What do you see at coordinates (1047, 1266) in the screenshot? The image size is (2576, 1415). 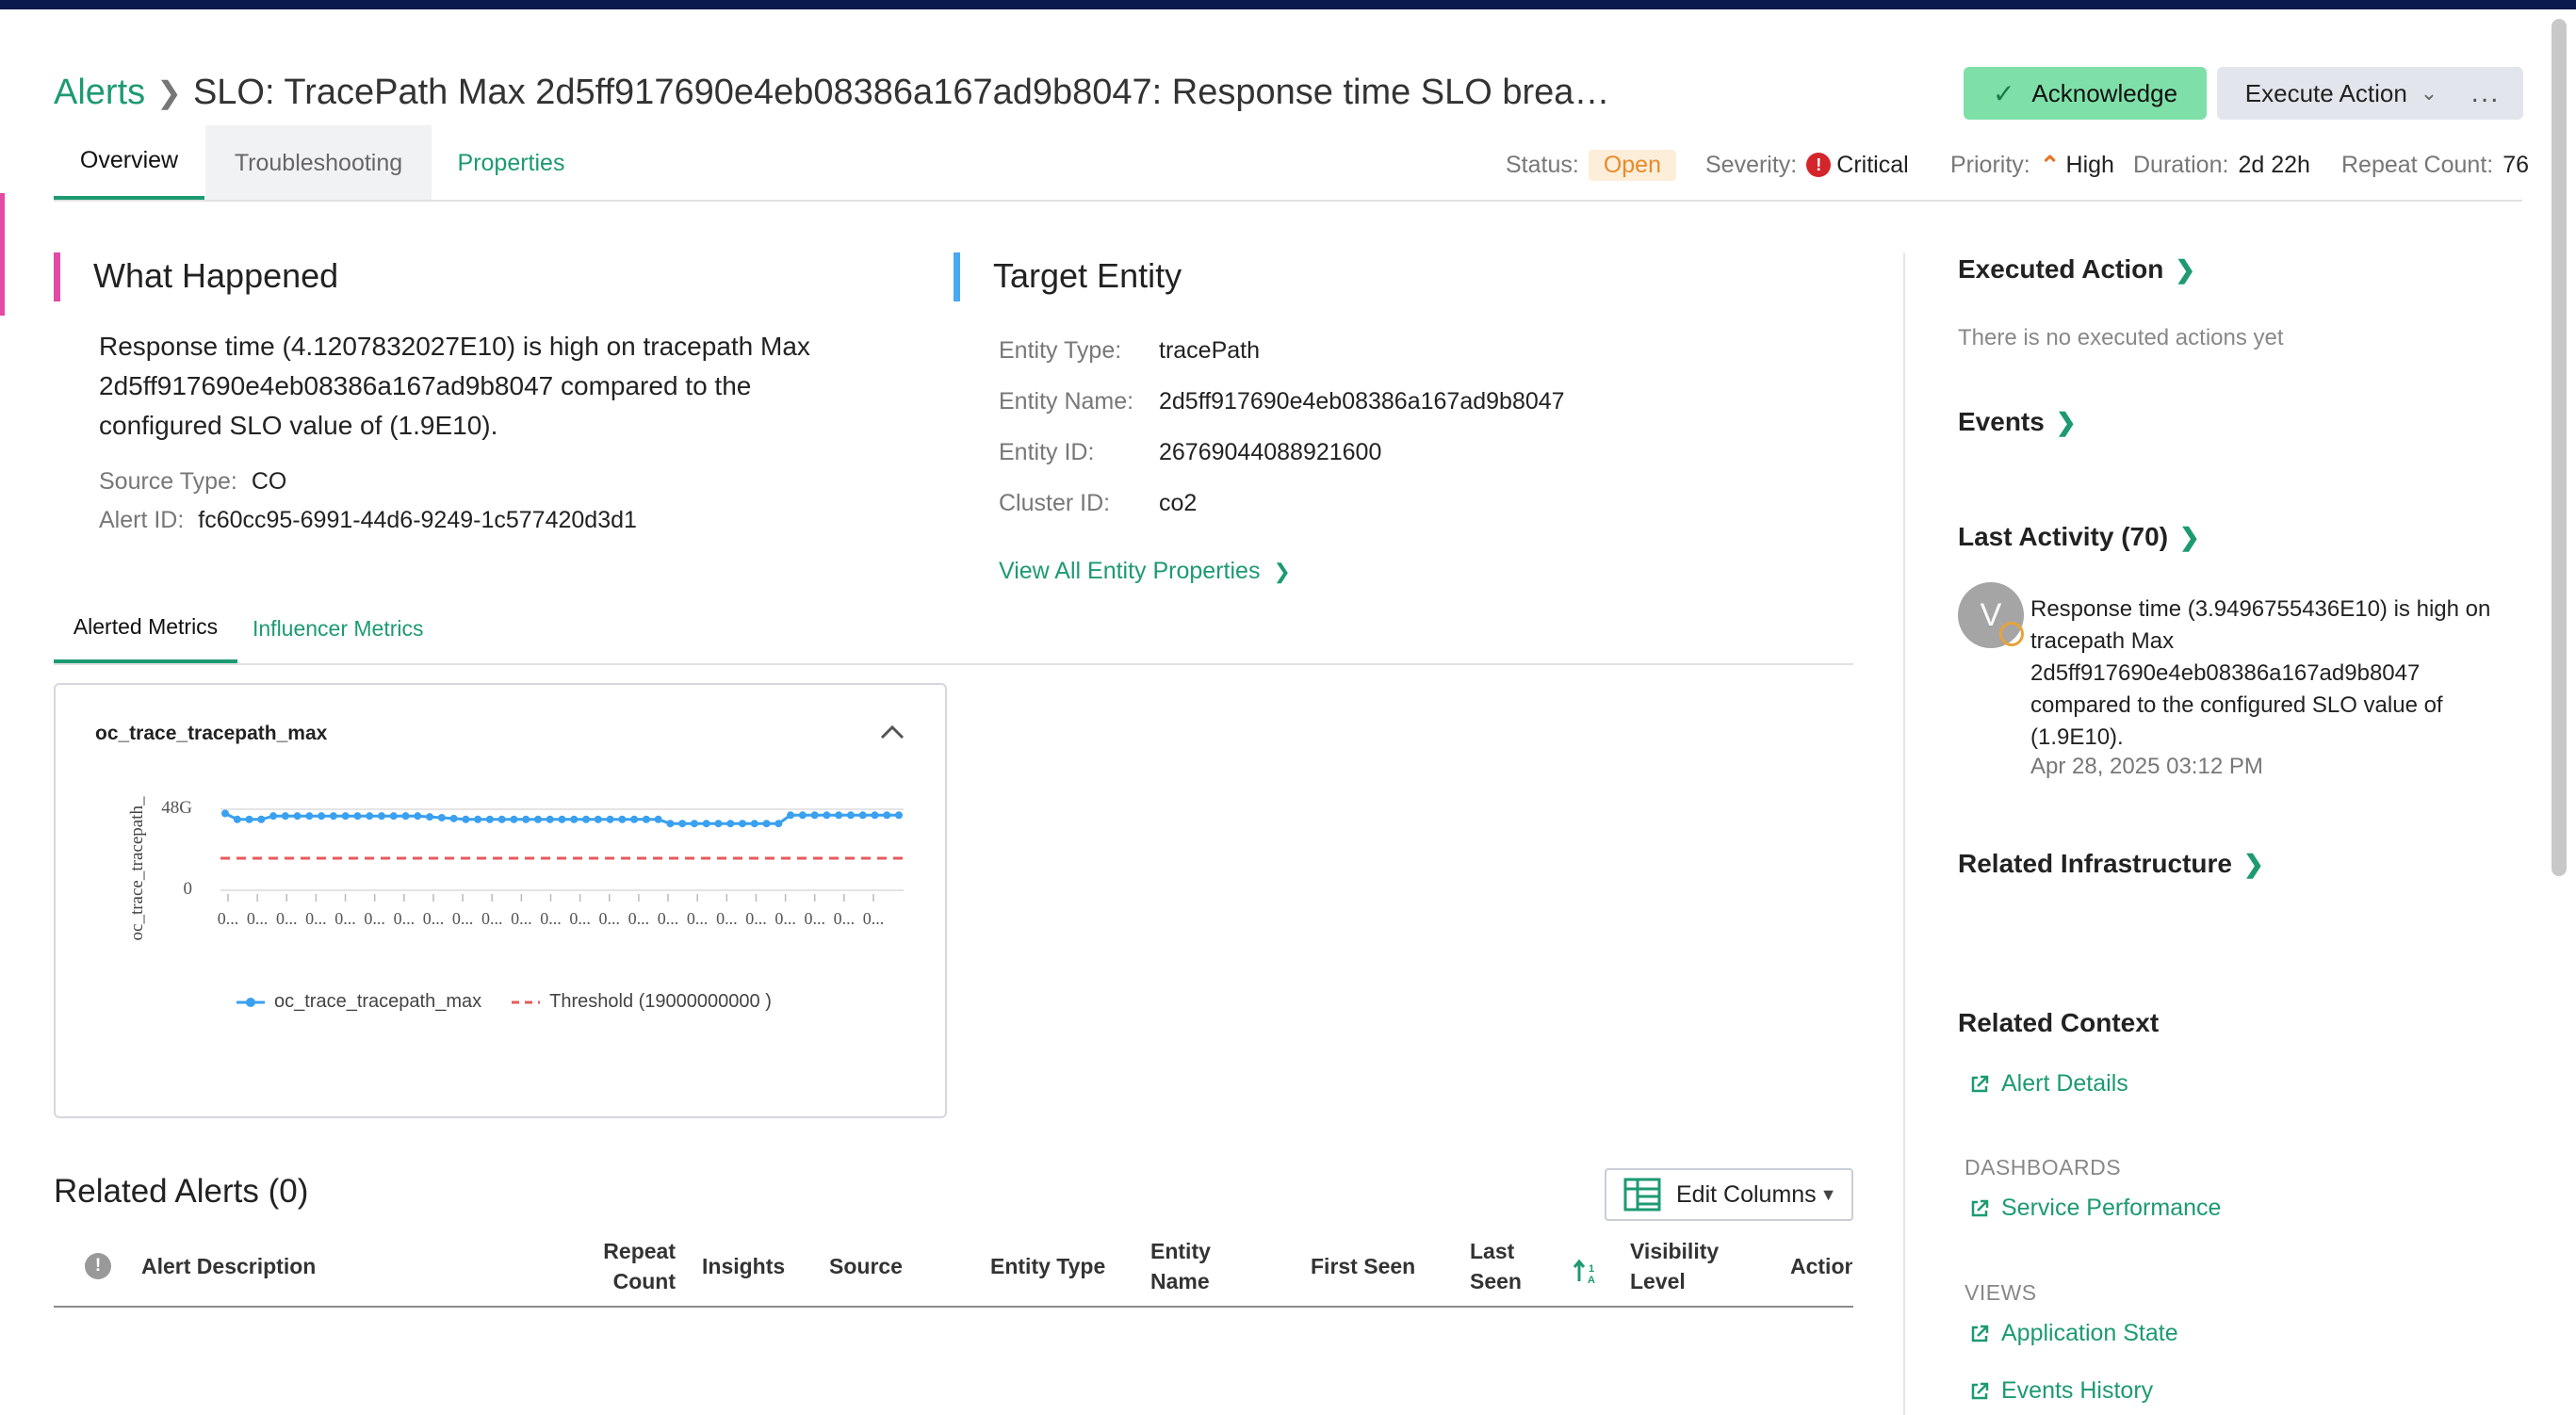 I see `column-entity-type: Entity Type` at bounding box center [1047, 1266].